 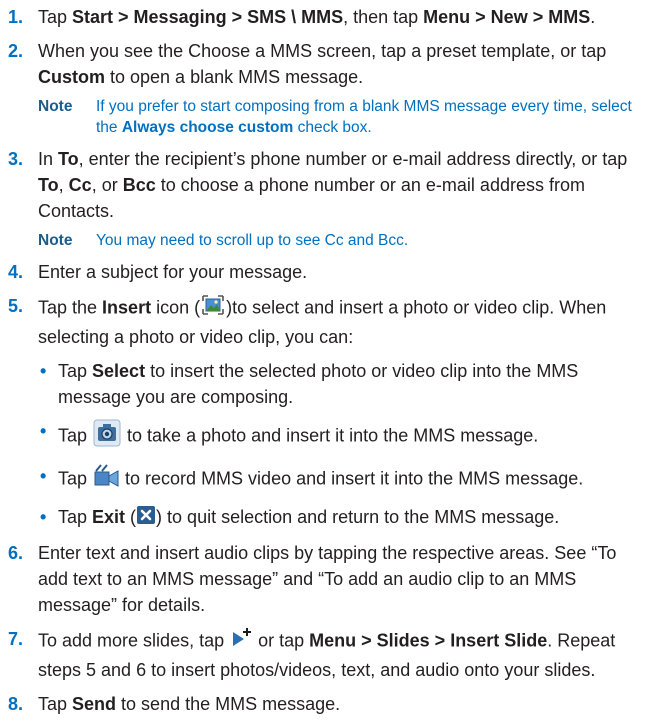 I want to click on text-run: , then tap, so click(x=383, y=17).